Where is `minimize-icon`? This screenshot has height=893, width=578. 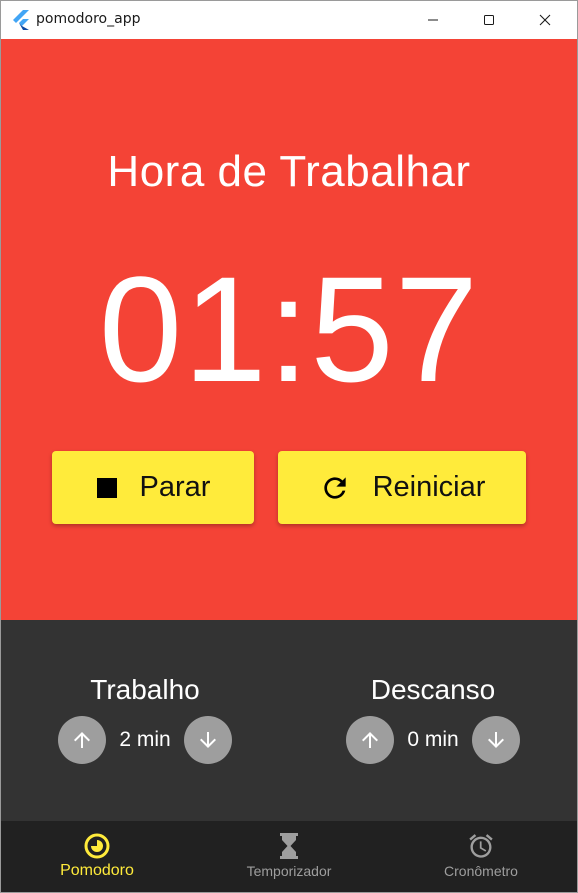
minimize-icon is located at coordinates (433, 20).